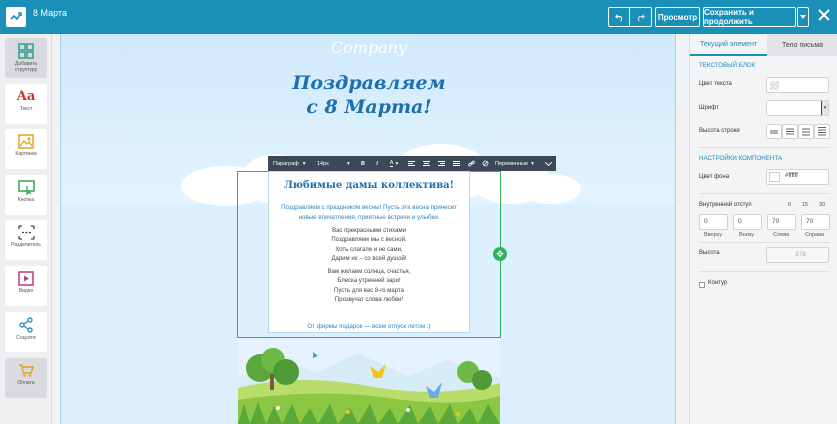 The width and height of the screenshot is (837, 424). Describe the element at coordinates (369, 272) in the screenshot. I see `poem-line: Вам желаем солнца, счастья,` at that location.